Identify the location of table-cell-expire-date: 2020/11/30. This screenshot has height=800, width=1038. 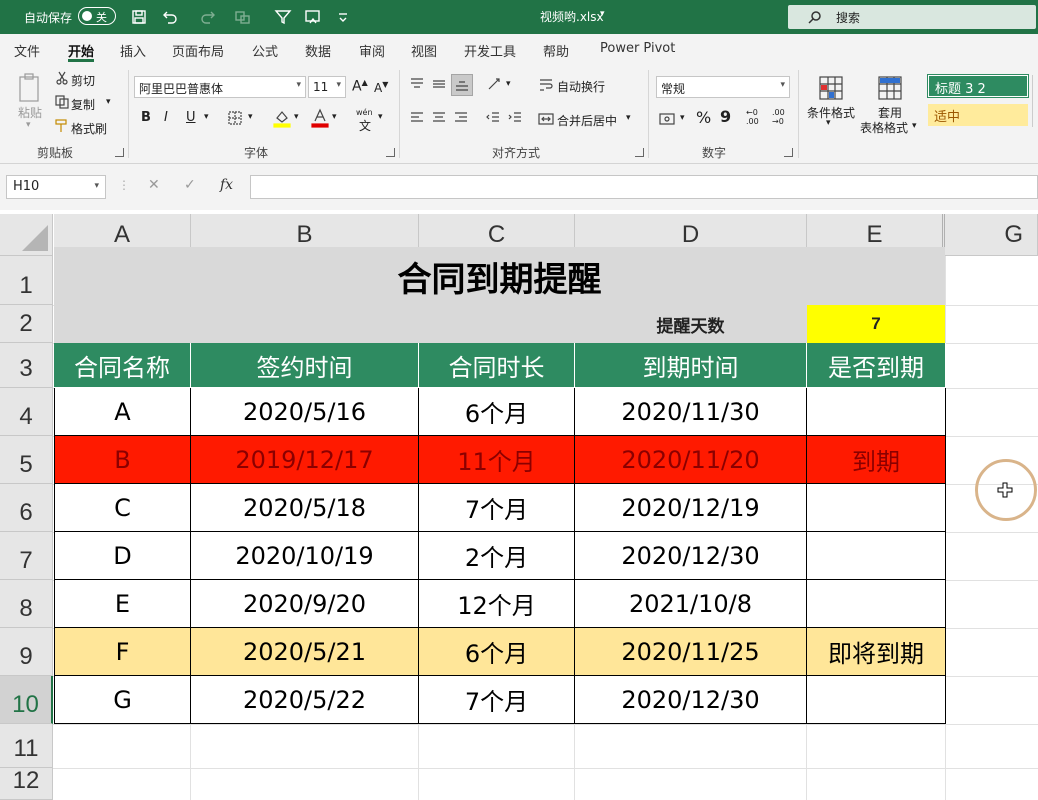
(691, 412).